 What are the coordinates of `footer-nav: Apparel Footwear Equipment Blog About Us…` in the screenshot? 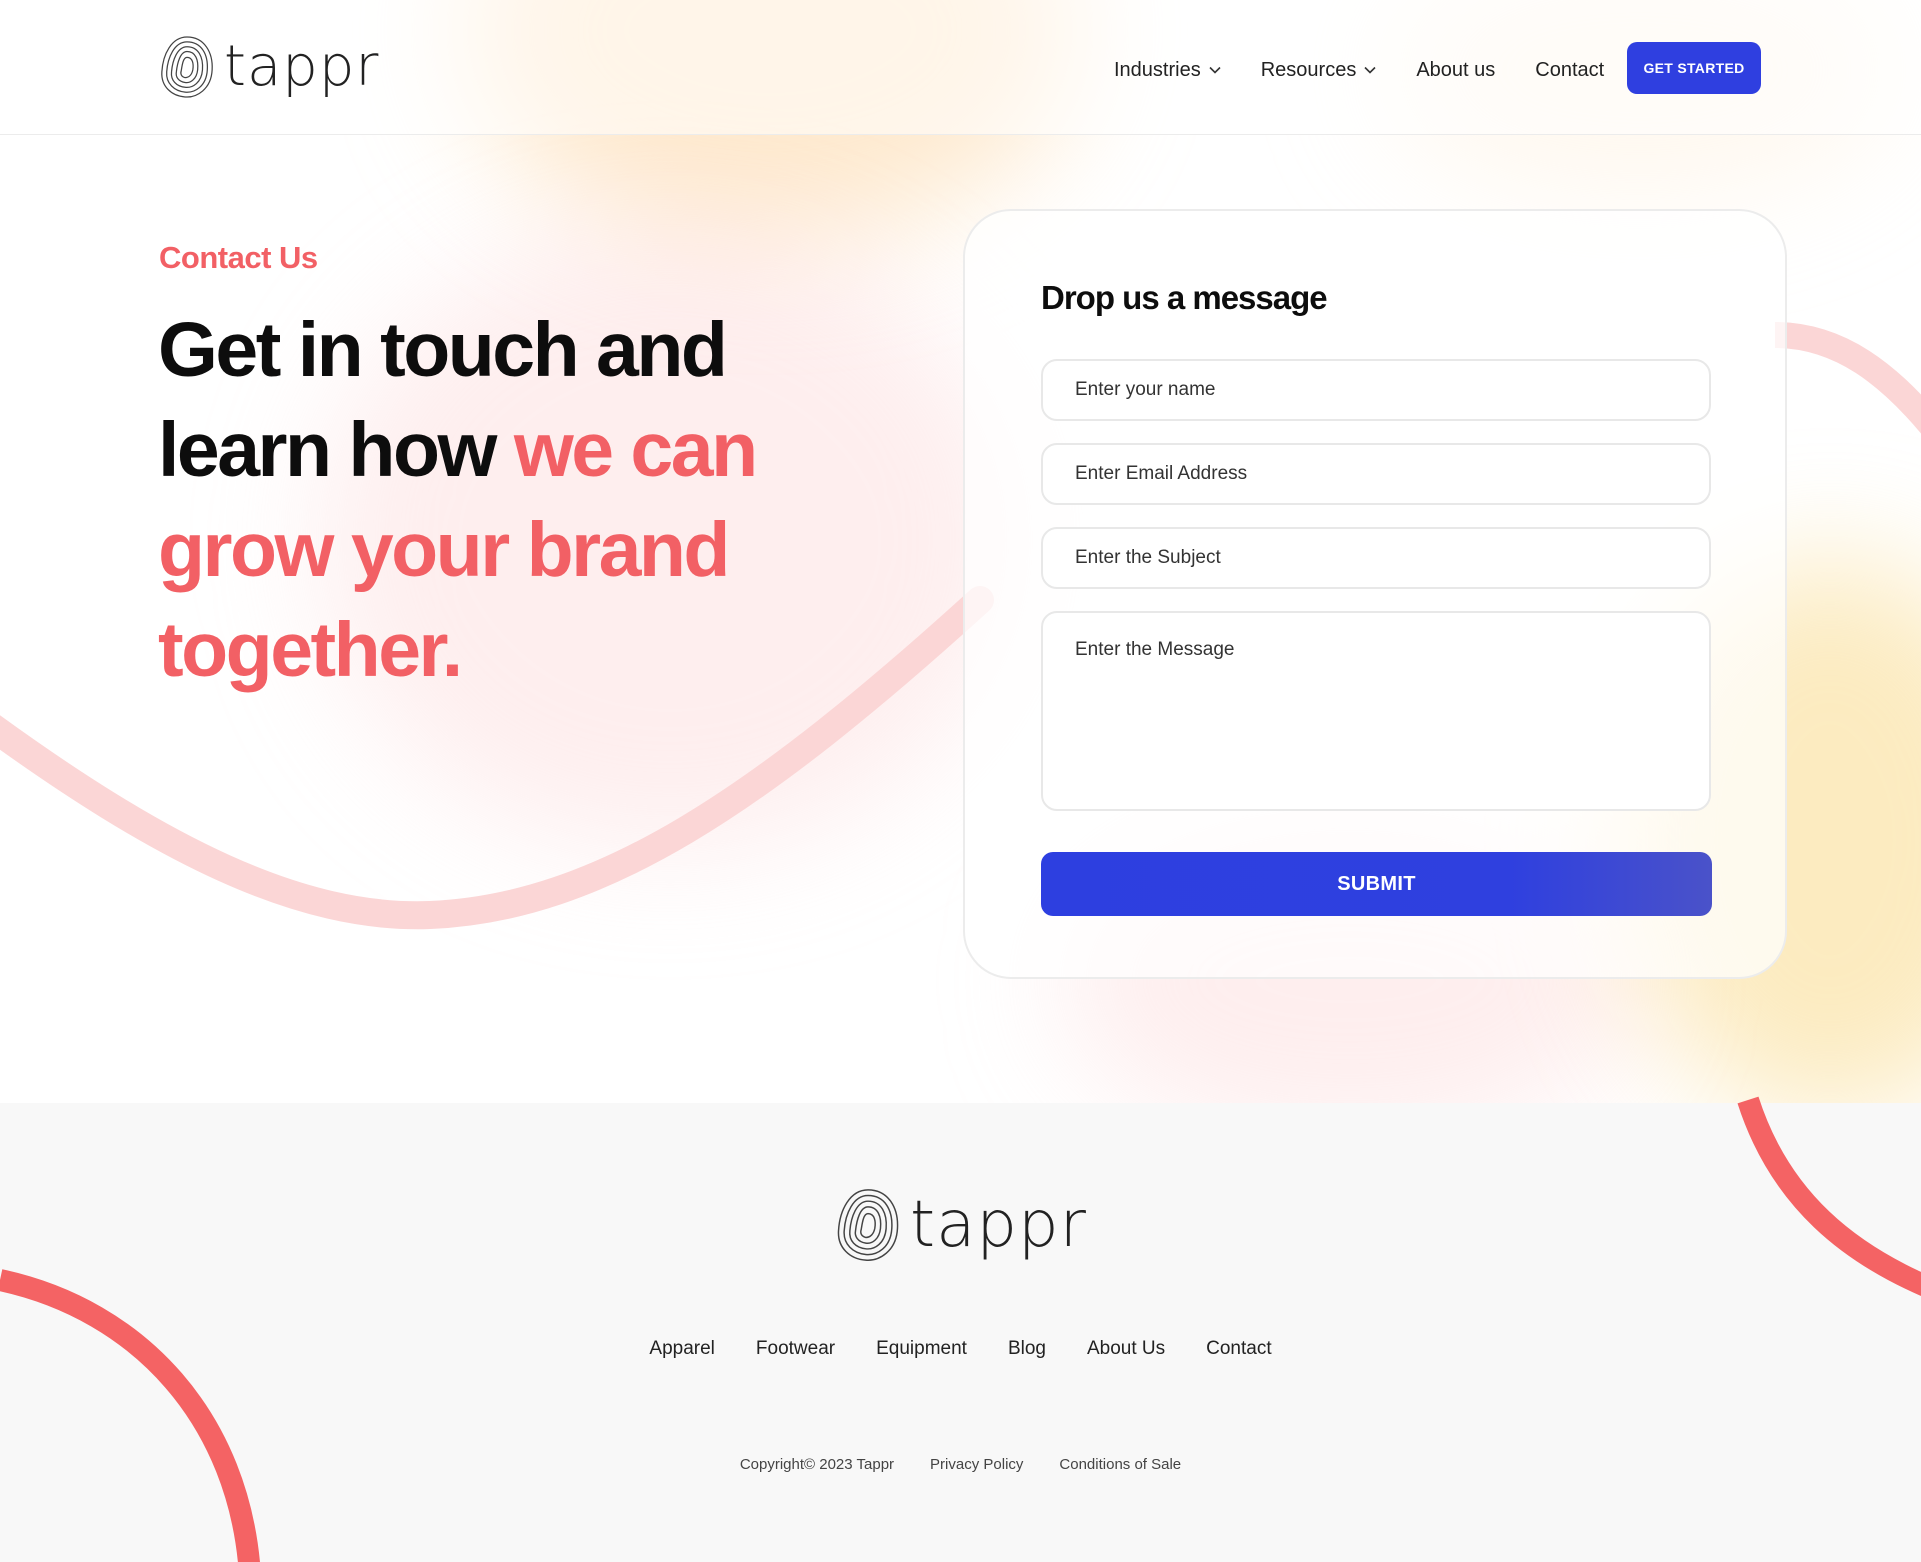 It's located at (960, 1349).